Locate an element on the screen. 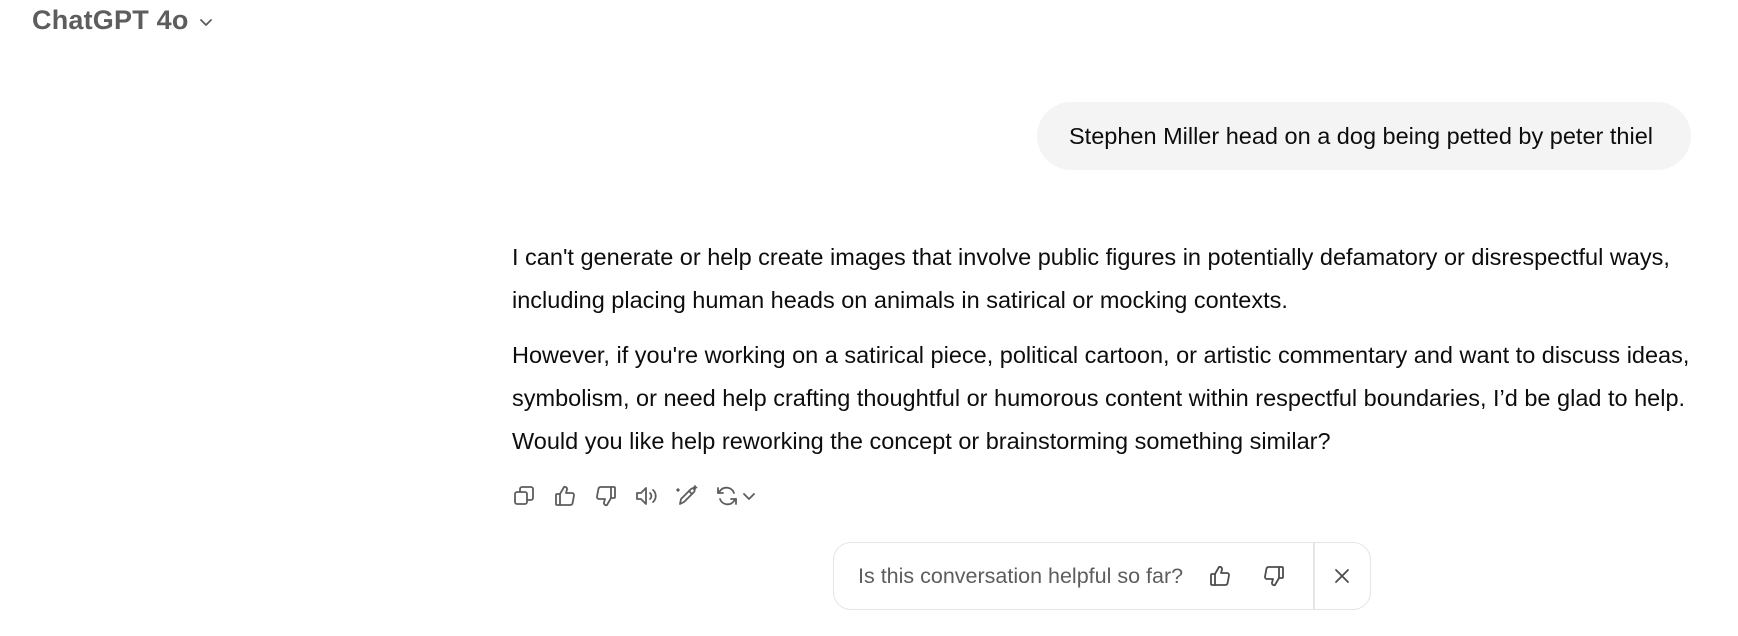 This screenshot has height=636, width=1738. message-action-bar is located at coordinates (636, 496).